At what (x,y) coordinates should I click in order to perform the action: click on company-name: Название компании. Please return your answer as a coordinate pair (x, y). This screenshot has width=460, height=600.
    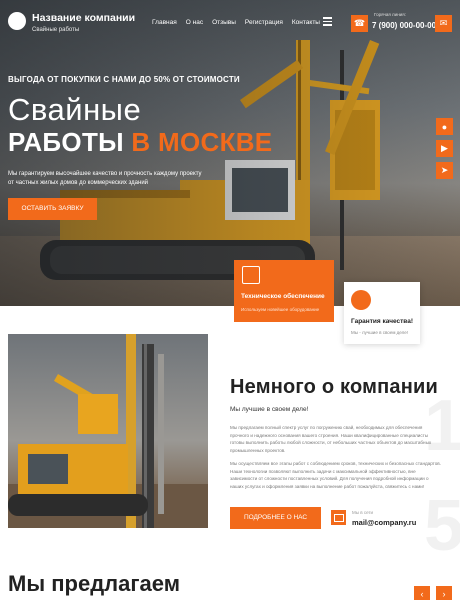
    Looking at the image, I should click on (83, 18).